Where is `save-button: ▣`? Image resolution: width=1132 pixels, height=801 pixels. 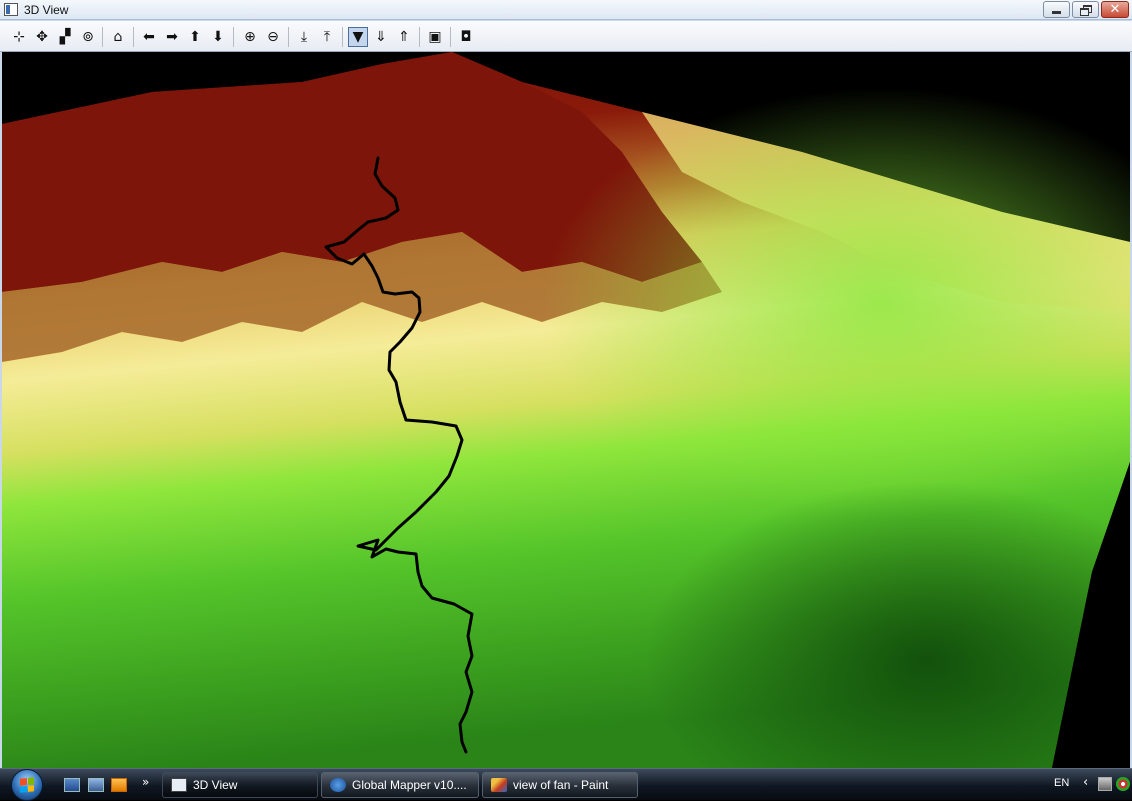 save-button: ▣ is located at coordinates (435, 37).